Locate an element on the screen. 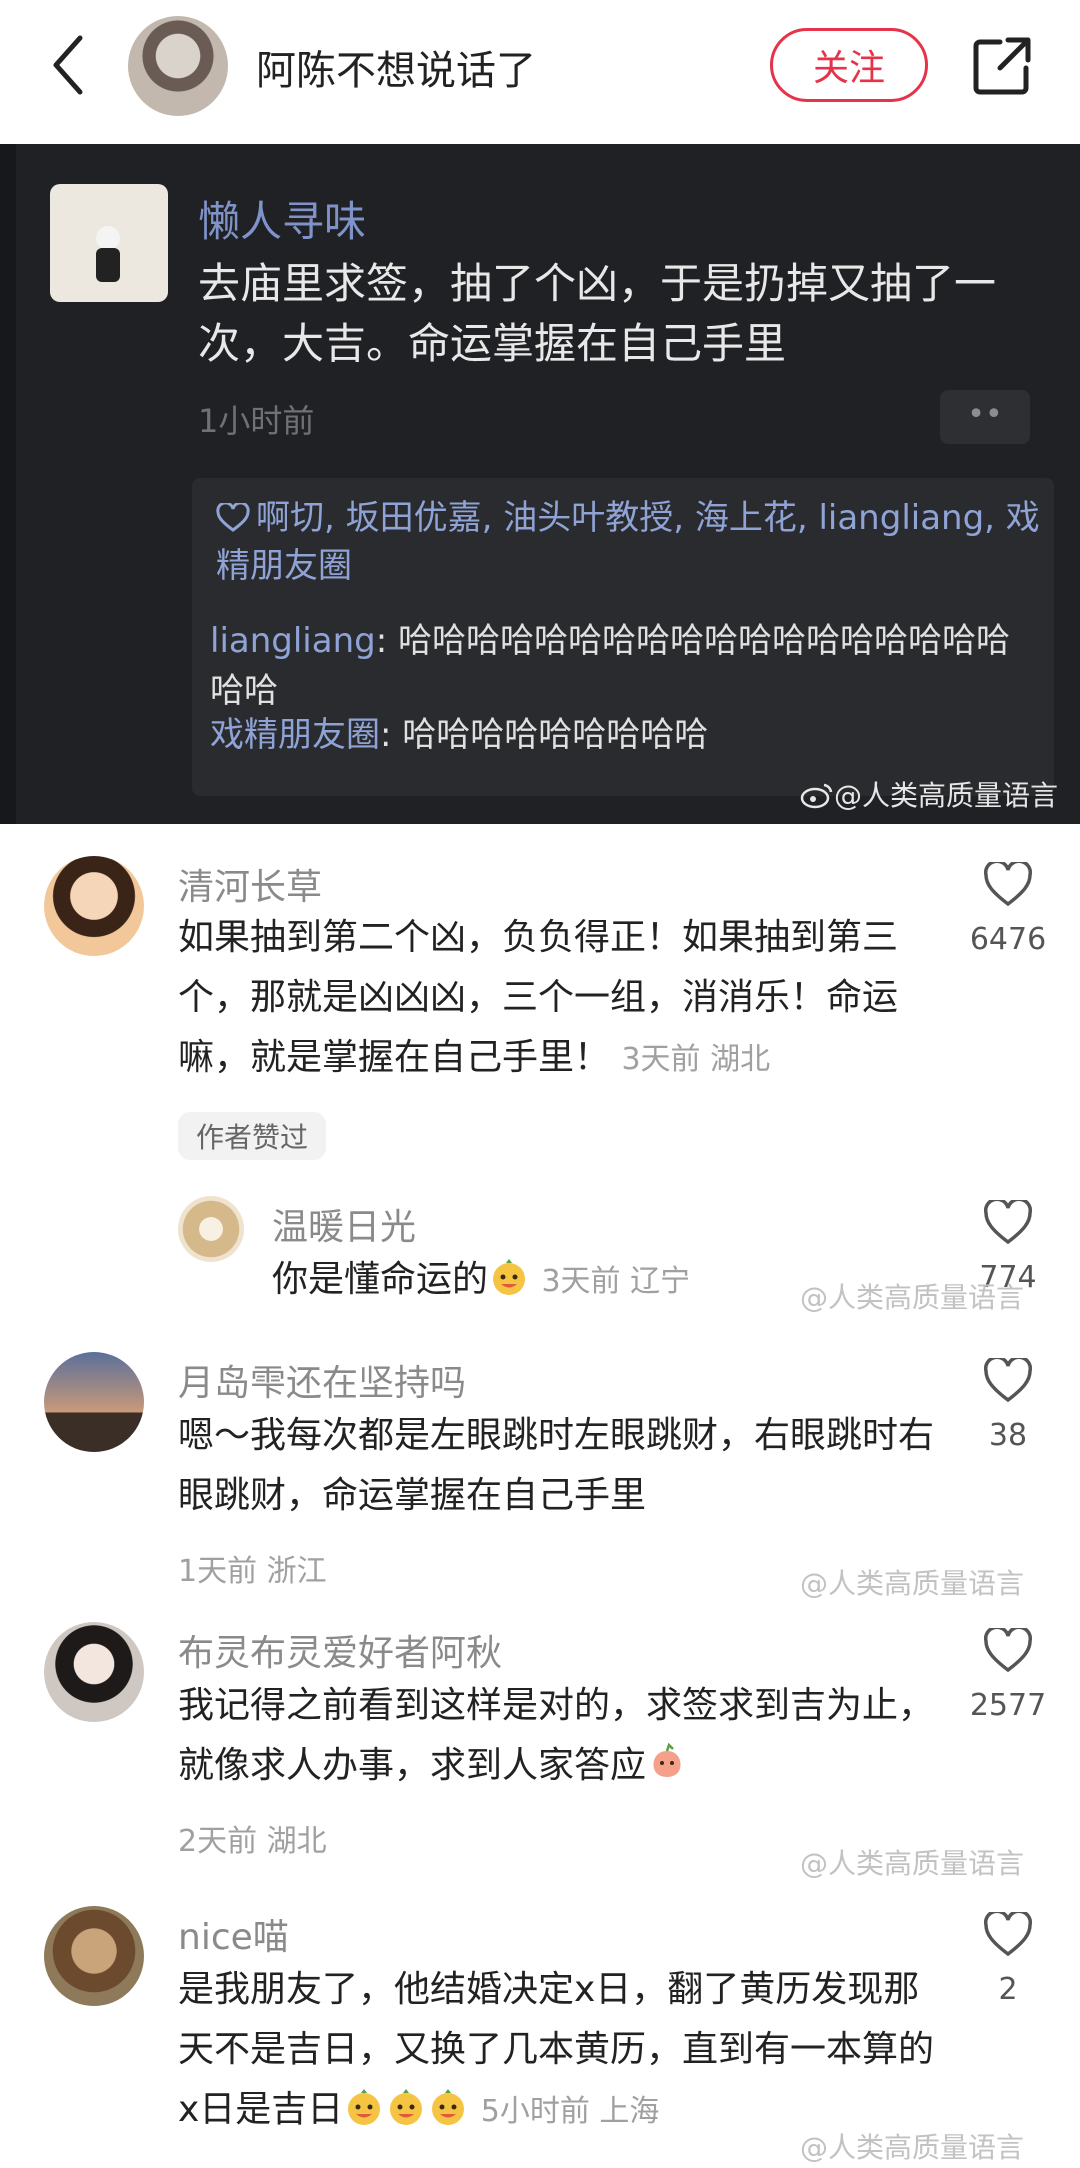 The width and height of the screenshot is (1080, 2168). follow-button: 关注 is located at coordinates (849, 65).